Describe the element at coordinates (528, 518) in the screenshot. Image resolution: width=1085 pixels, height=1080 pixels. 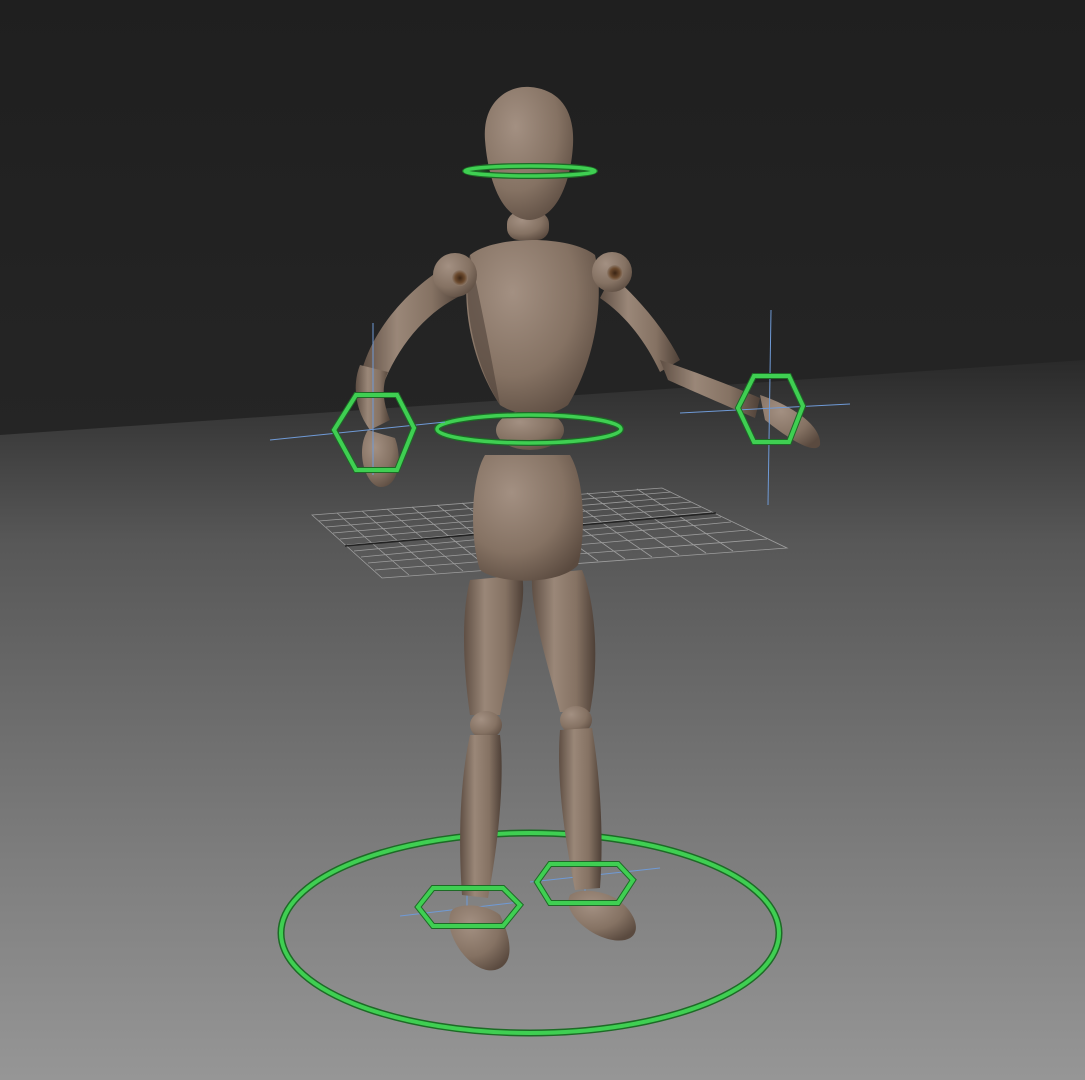
I see `pelvis` at that location.